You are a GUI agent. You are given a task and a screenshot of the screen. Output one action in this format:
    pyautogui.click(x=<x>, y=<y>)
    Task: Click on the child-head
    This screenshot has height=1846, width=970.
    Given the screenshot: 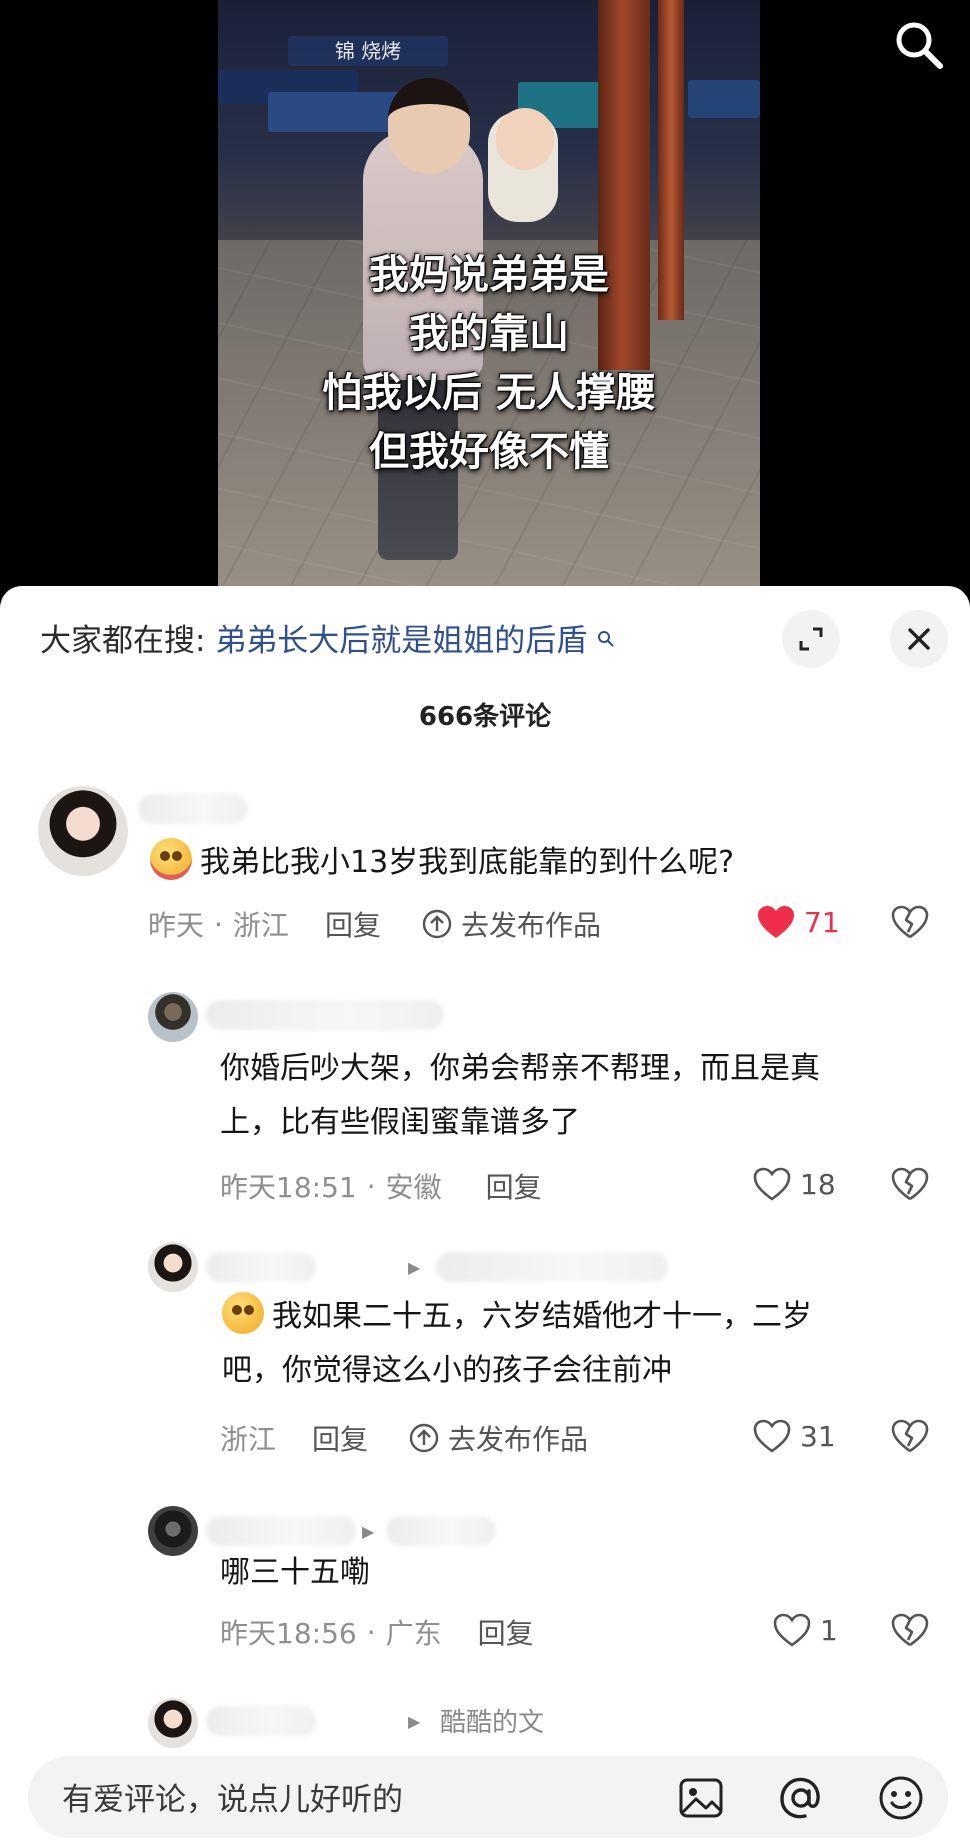 What is the action you would take?
    pyautogui.click(x=525, y=139)
    